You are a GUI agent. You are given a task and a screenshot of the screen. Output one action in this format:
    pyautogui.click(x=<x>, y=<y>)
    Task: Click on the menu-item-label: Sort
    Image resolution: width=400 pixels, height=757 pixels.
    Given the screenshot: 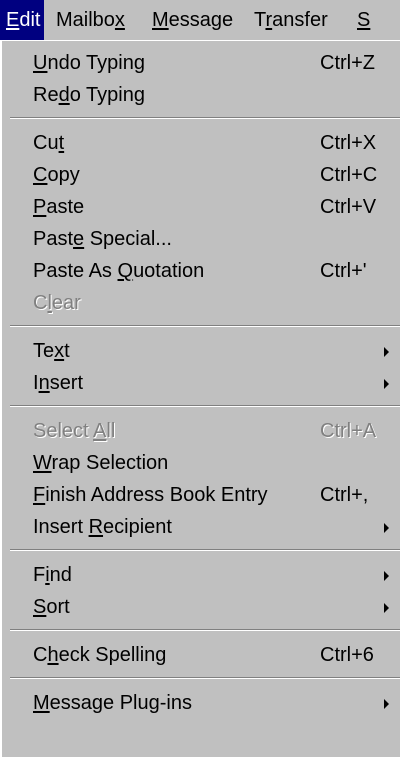 What is the action you would take?
    pyautogui.click(x=51, y=607)
    